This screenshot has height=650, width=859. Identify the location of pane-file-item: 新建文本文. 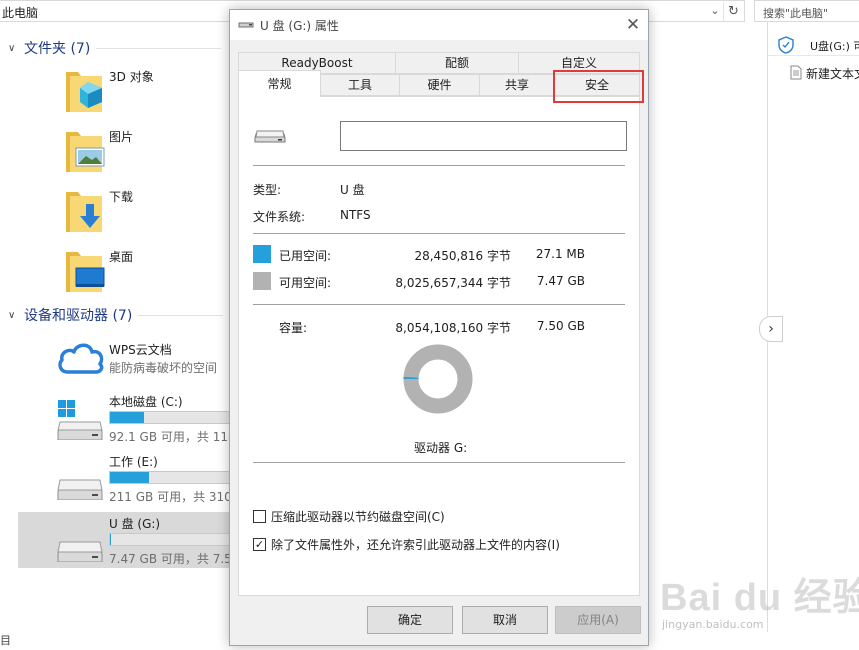
(813, 73).